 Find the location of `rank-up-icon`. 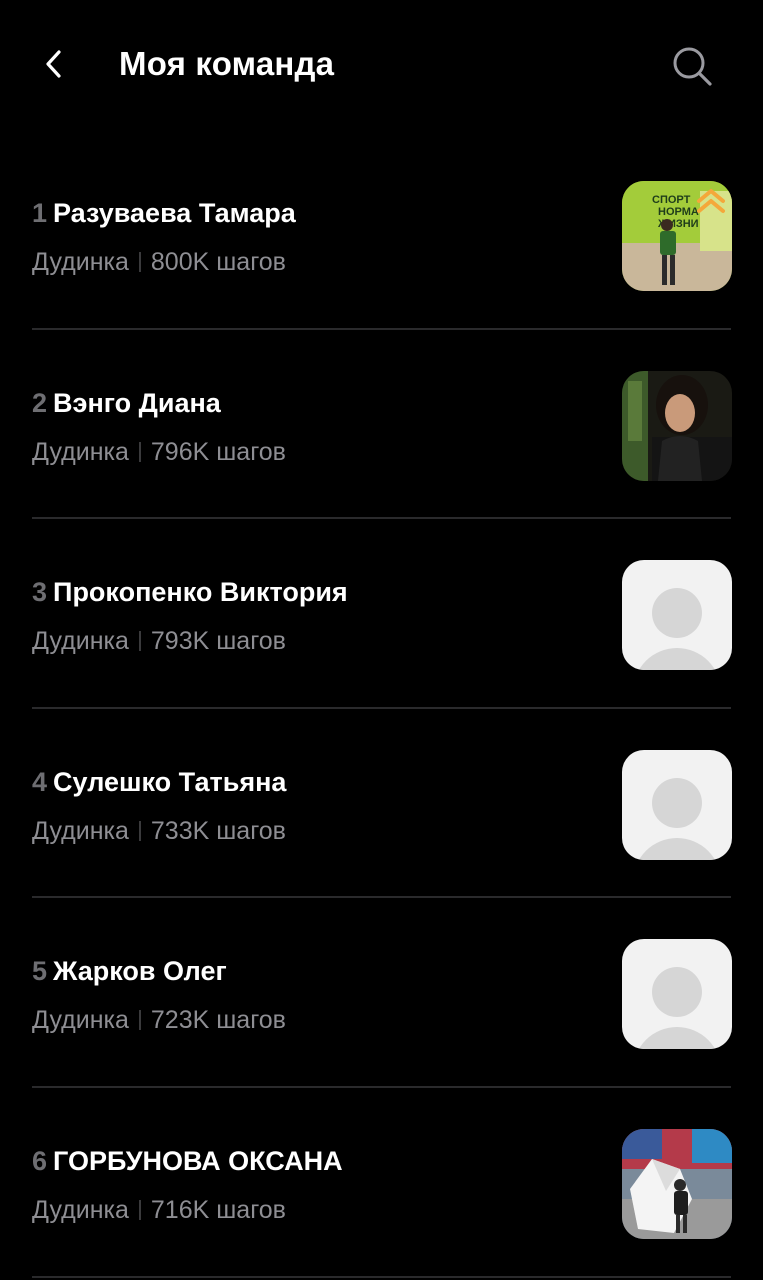

rank-up-icon is located at coordinates (711, 201).